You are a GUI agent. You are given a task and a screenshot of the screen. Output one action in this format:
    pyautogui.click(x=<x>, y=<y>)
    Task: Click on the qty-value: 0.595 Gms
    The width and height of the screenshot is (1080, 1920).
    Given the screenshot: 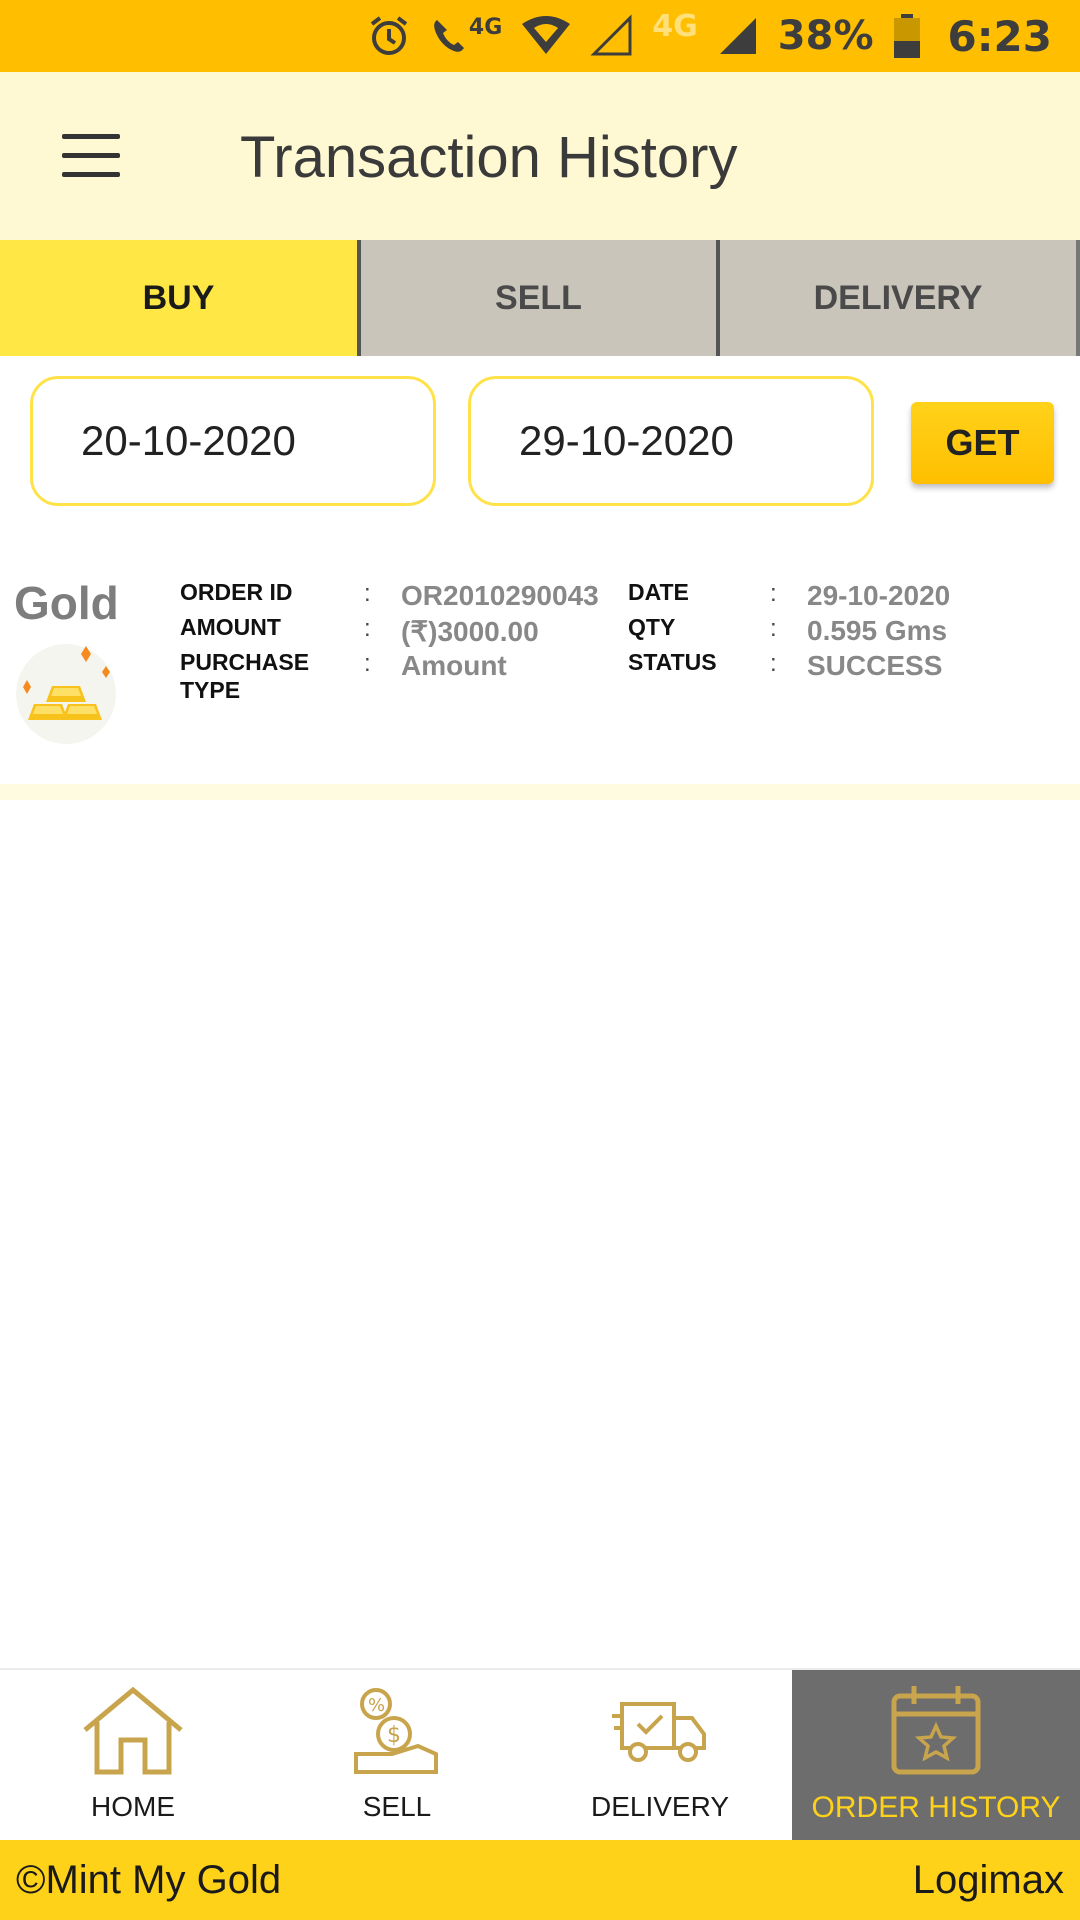 What is the action you would take?
    pyautogui.click(x=877, y=630)
    